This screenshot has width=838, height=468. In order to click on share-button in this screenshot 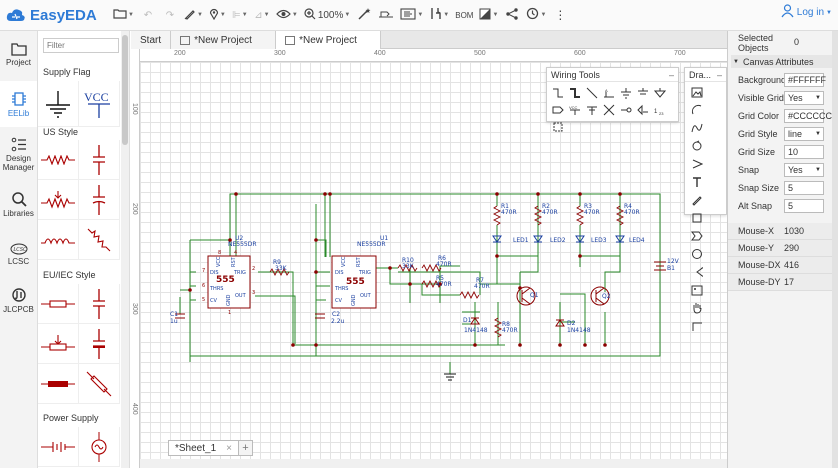, I will do `click(512, 15)`.